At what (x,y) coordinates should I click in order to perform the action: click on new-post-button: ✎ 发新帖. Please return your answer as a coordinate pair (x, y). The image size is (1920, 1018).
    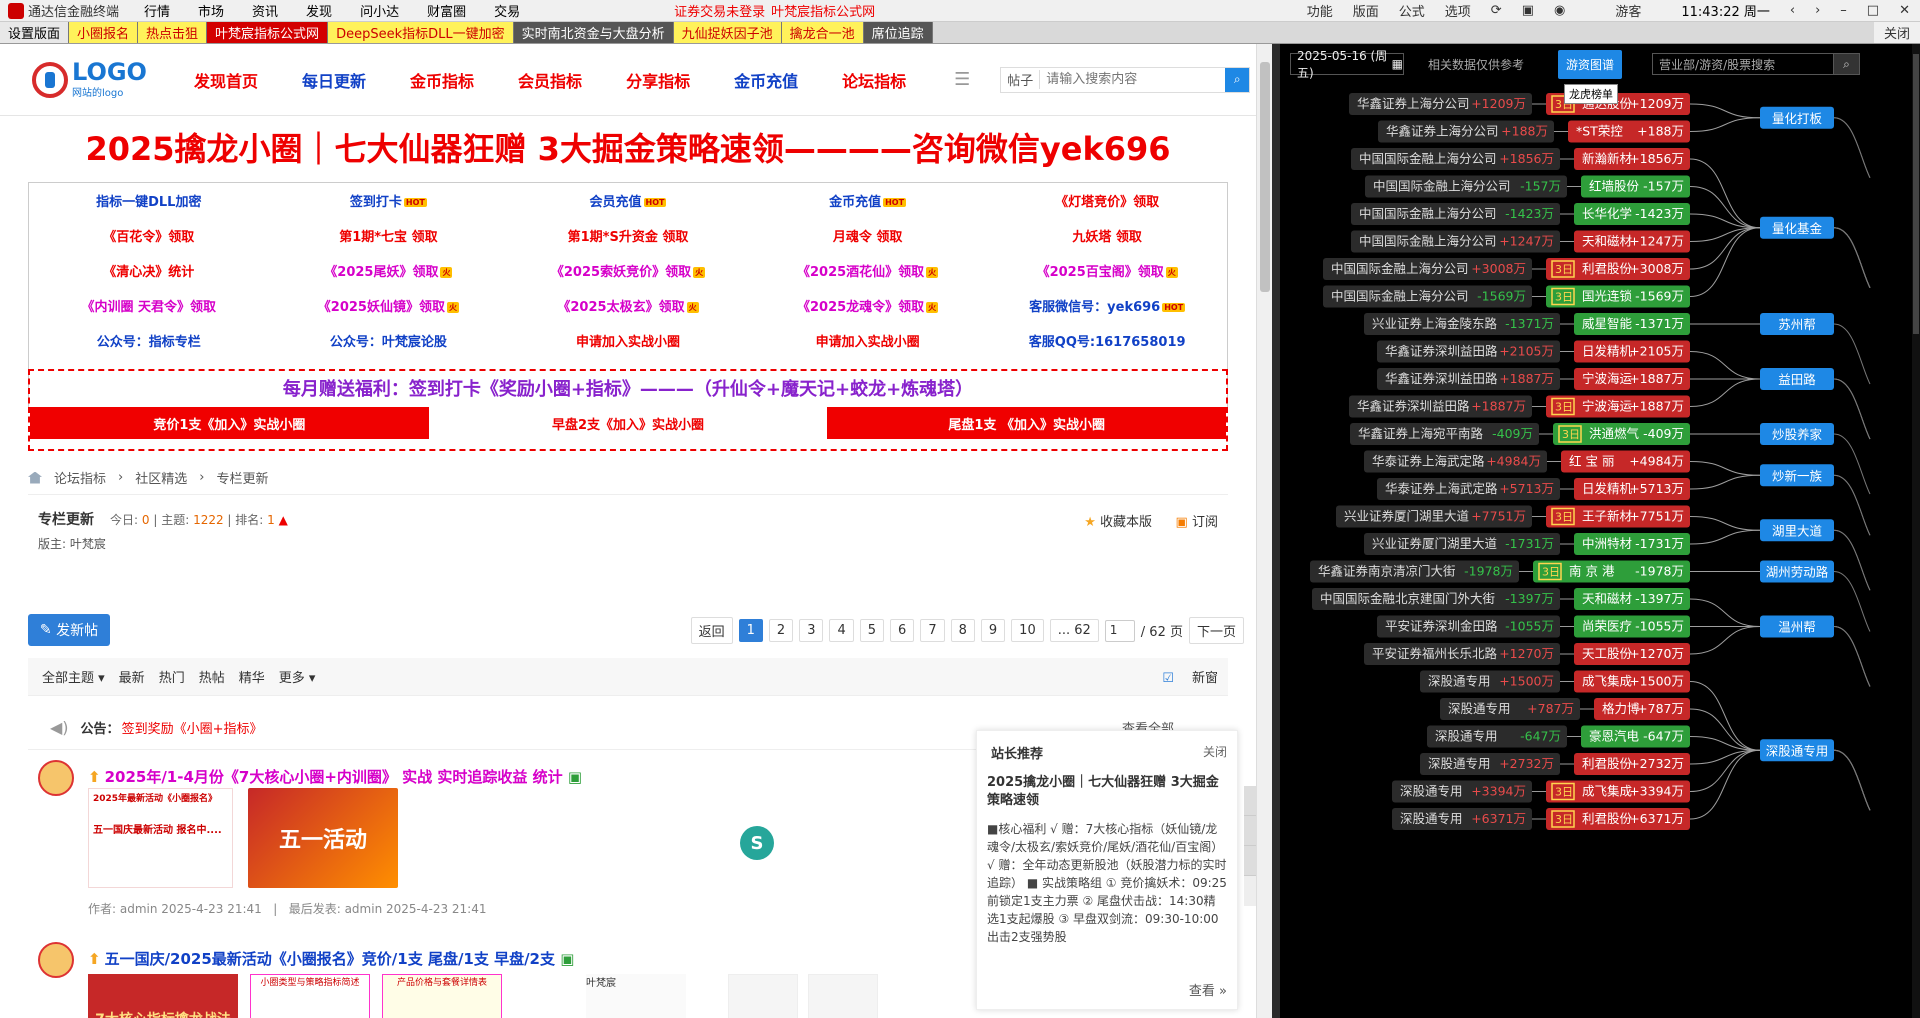
    Looking at the image, I should click on (69, 630).